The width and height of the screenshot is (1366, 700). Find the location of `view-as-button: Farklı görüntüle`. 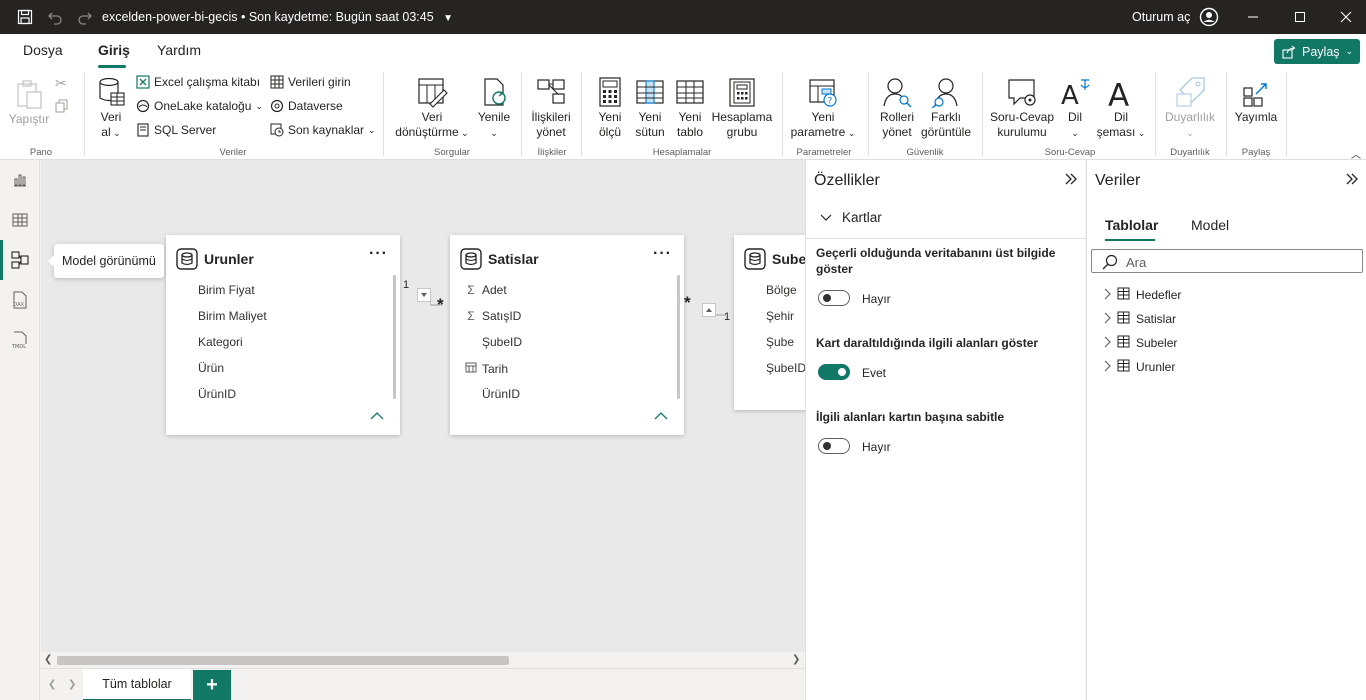

view-as-button: Farklı görüntüle is located at coordinates (946, 108).